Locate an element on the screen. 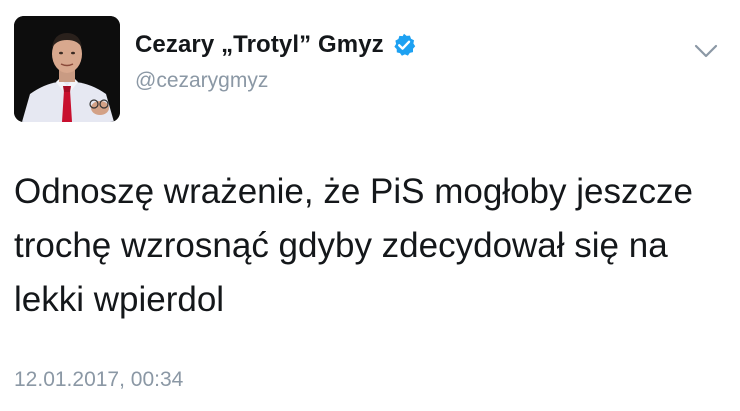 The height and width of the screenshot is (411, 740). author-info: Cezary „Trotyl” Gmyz @cezarygmyz is located at coordinates (275, 61).